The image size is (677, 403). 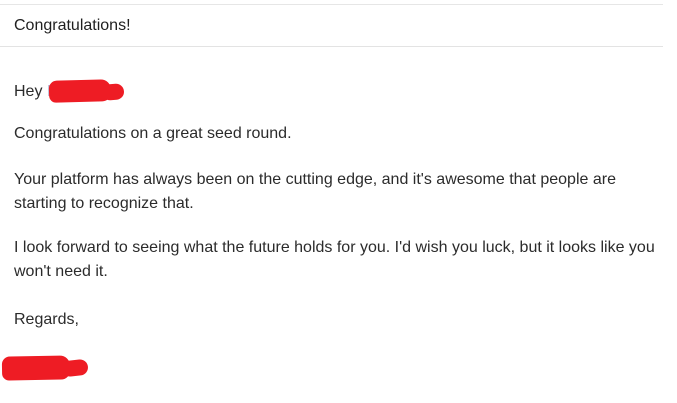 What do you see at coordinates (331, 367) in the screenshot?
I see `signature-line: J y` at bounding box center [331, 367].